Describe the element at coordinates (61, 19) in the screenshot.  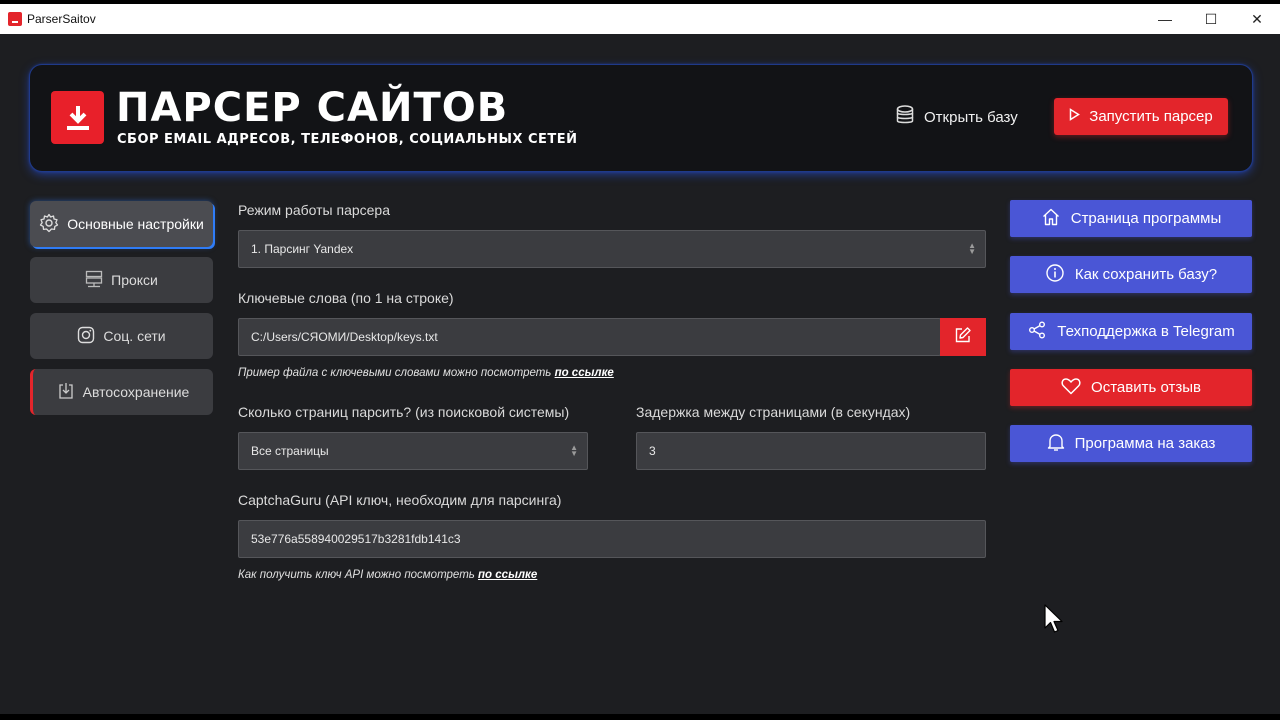
I see `window-title: ParserSaitov` at that location.